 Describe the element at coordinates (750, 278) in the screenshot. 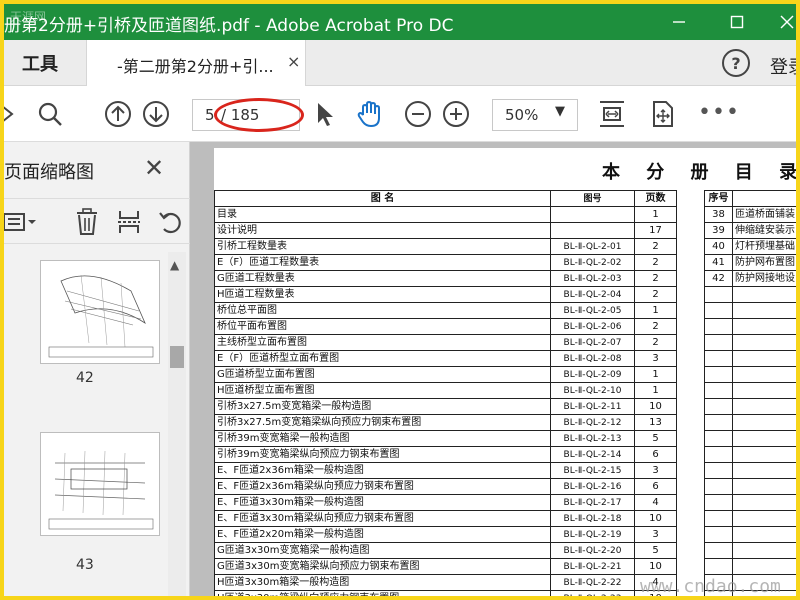

I see `table-row: 42 防护网接地设` at that location.